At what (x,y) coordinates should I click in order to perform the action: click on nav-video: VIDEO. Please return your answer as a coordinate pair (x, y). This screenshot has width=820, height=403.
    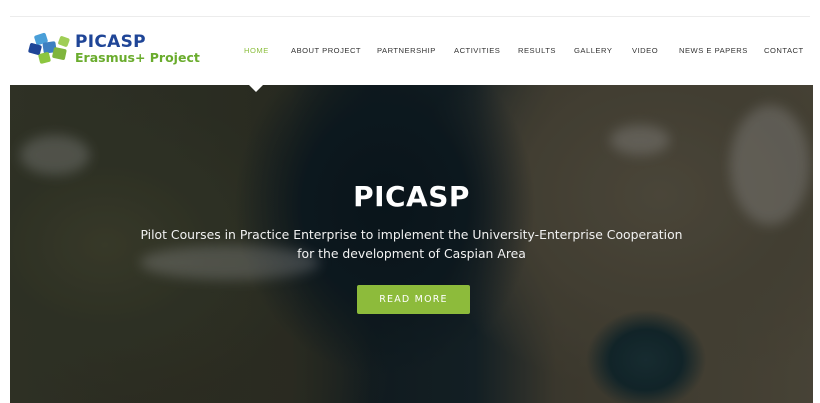
    Looking at the image, I should click on (645, 51).